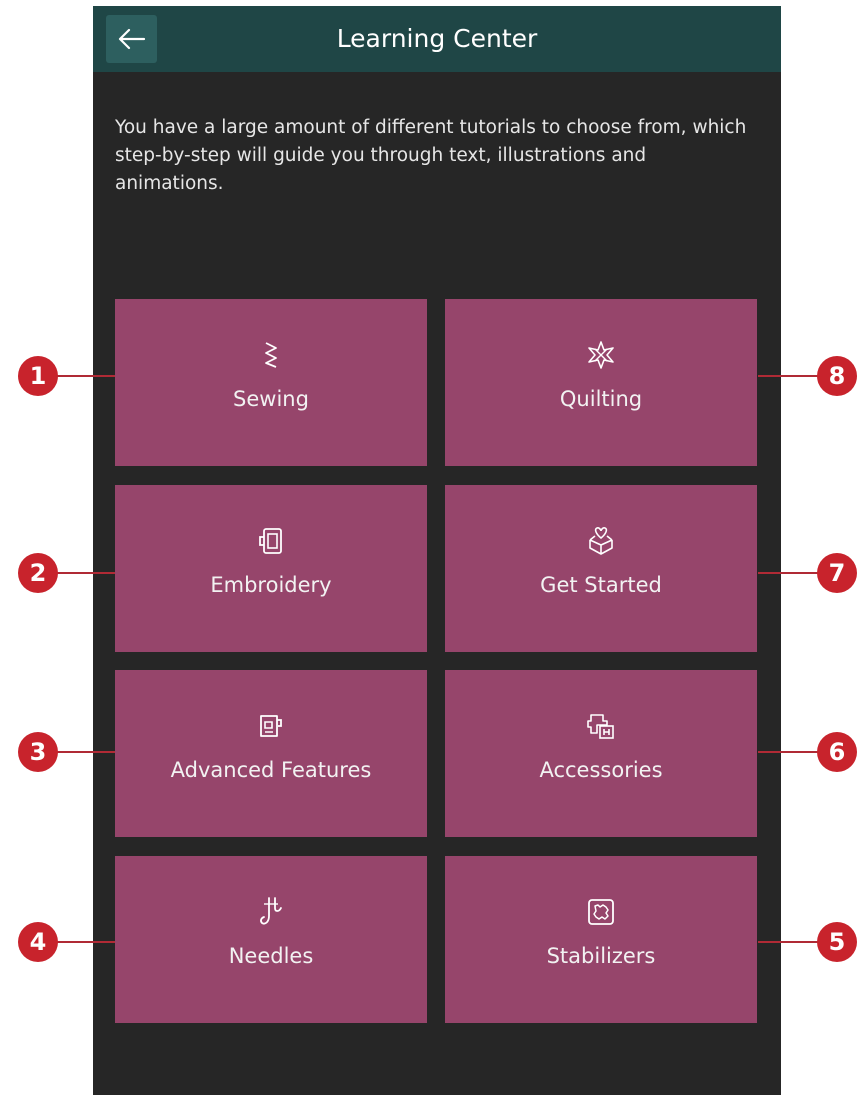  What do you see at coordinates (601, 585) in the screenshot?
I see `tile-label: Get Started` at bounding box center [601, 585].